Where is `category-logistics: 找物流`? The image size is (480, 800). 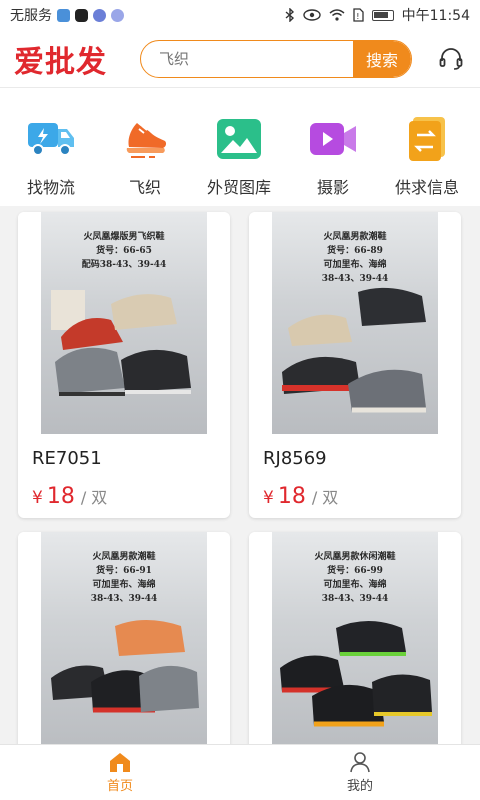 category-logistics: 找物流 is located at coordinates (51, 147).